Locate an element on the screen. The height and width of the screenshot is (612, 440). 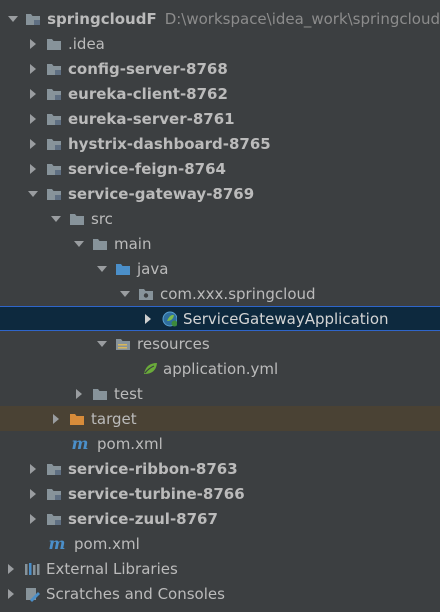
tree-label-idea: .idea is located at coordinates (86, 43).